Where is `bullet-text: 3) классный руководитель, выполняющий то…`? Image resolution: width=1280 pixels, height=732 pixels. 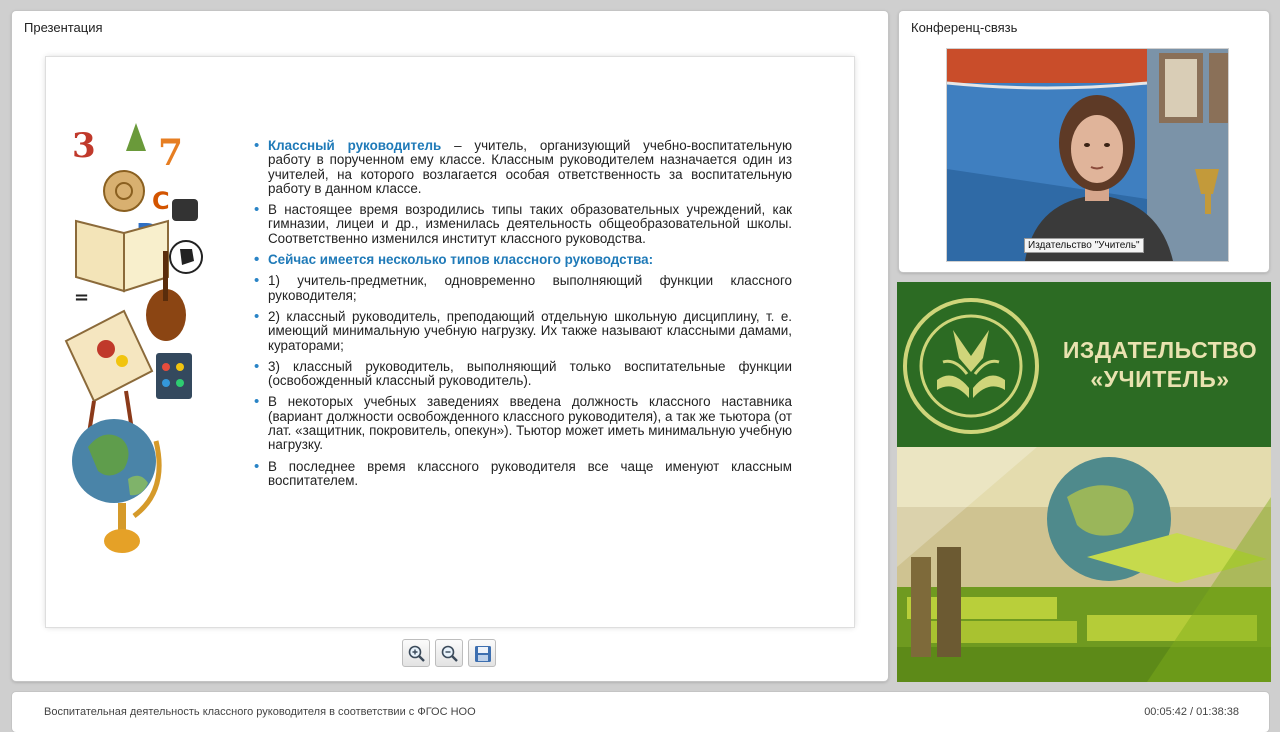 bullet-text: 3) классный руководитель, выполняющий то… is located at coordinates (530, 373).